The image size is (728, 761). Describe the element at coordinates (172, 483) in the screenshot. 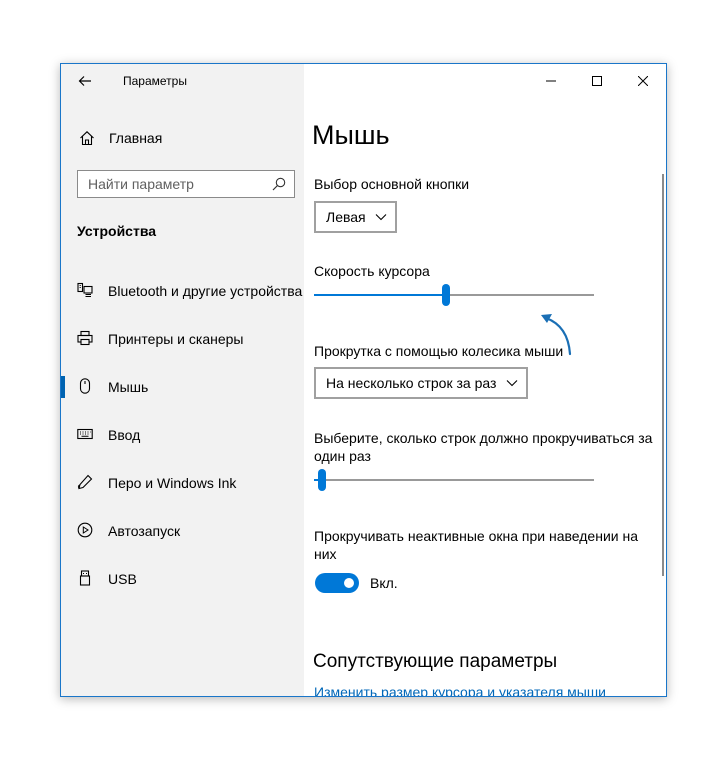

I see `sidebar-item-label: Перо и Windows Ink` at that location.